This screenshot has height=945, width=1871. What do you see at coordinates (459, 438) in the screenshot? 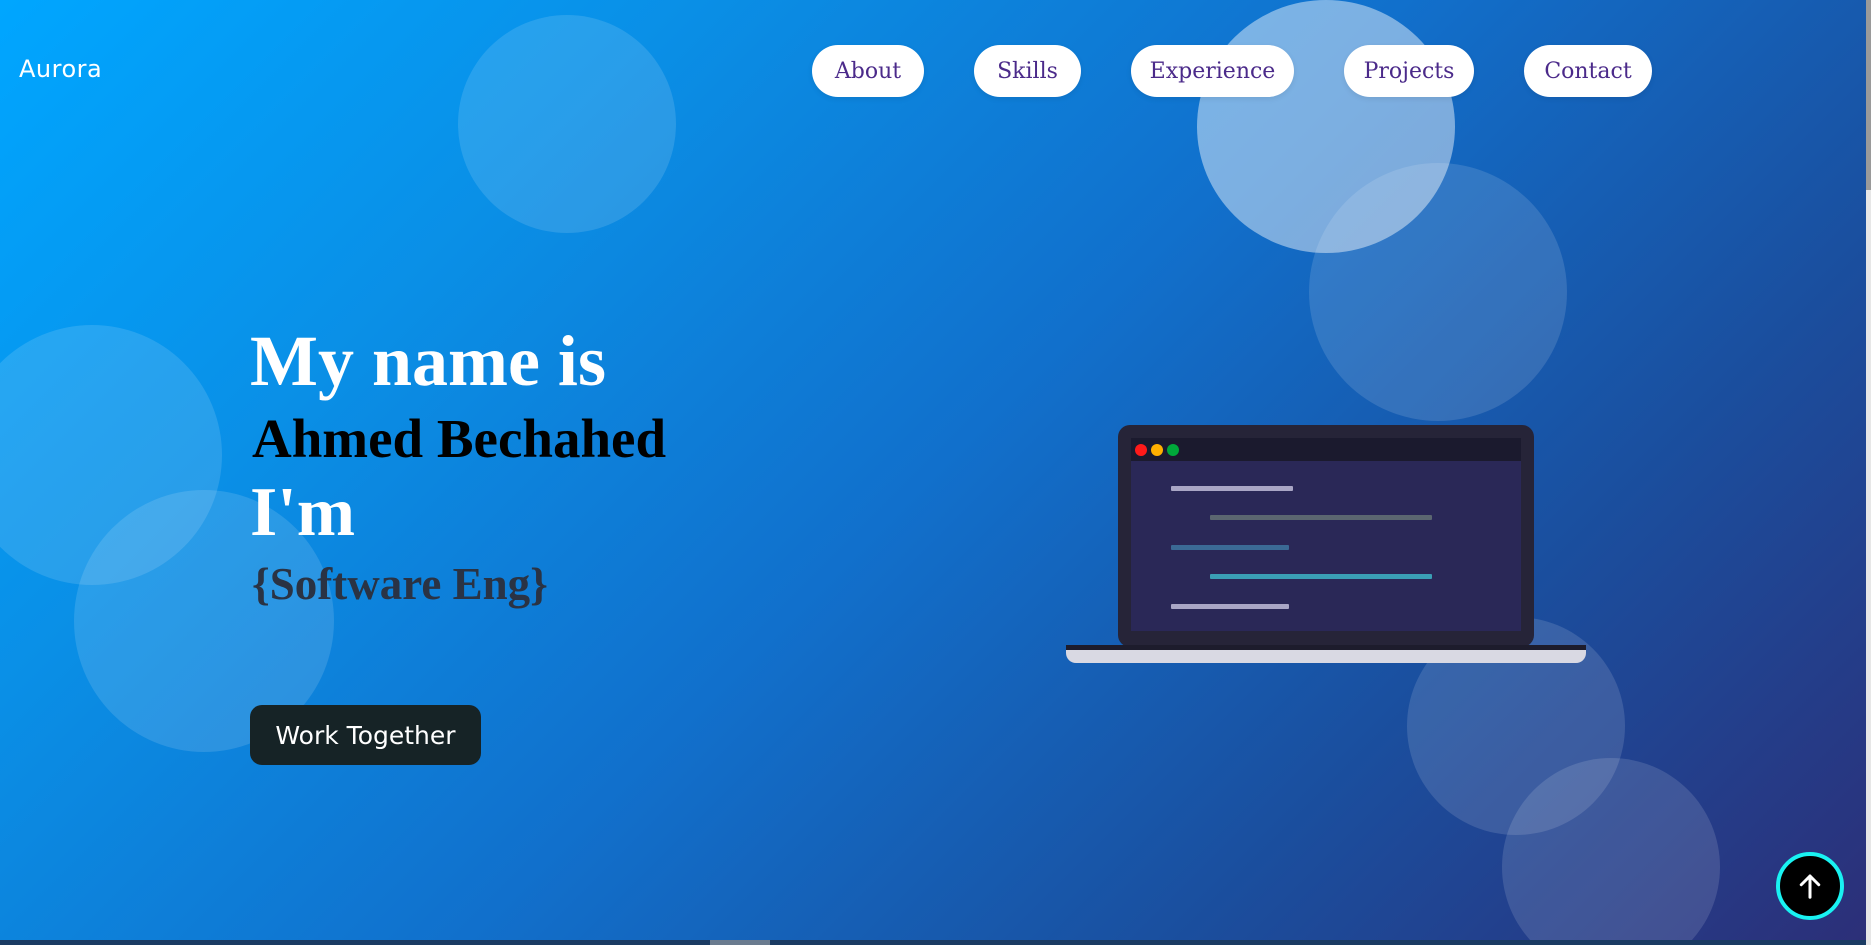
I see `hero-name: Ahmed Bechahed` at bounding box center [459, 438].